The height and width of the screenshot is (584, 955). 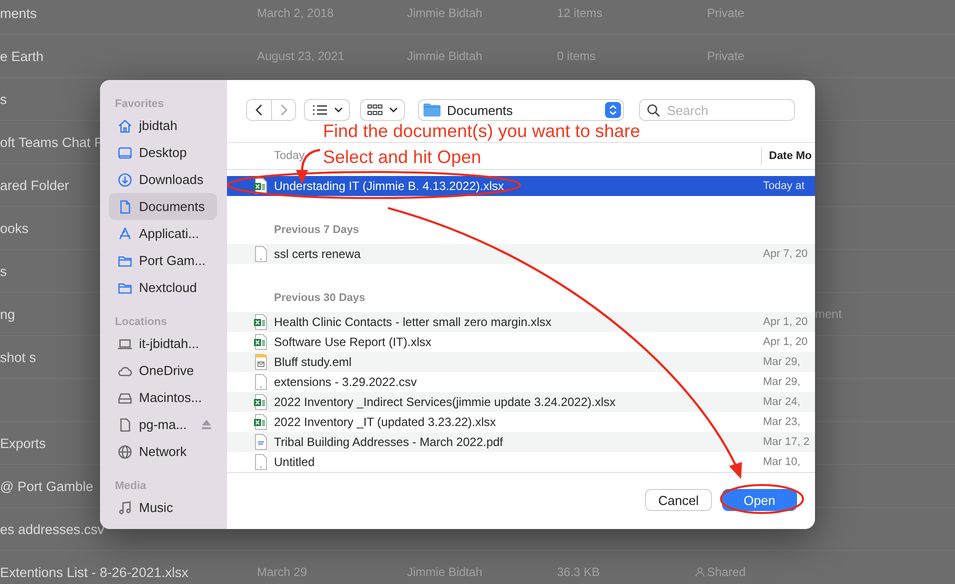 I want to click on date-text: Mar 24,, so click(x=781, y=402).